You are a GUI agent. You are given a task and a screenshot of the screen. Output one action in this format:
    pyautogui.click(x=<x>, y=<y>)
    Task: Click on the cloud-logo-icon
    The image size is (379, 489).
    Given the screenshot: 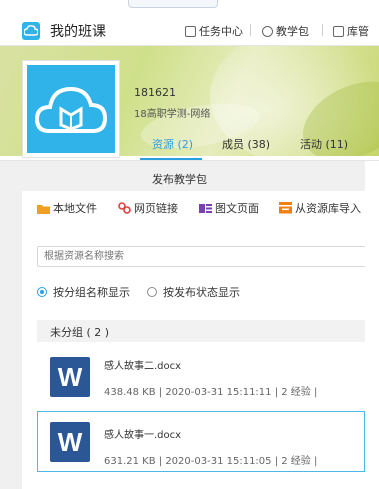 What is the action you would take?
    pyautogui.click(x=31, y=31)
    